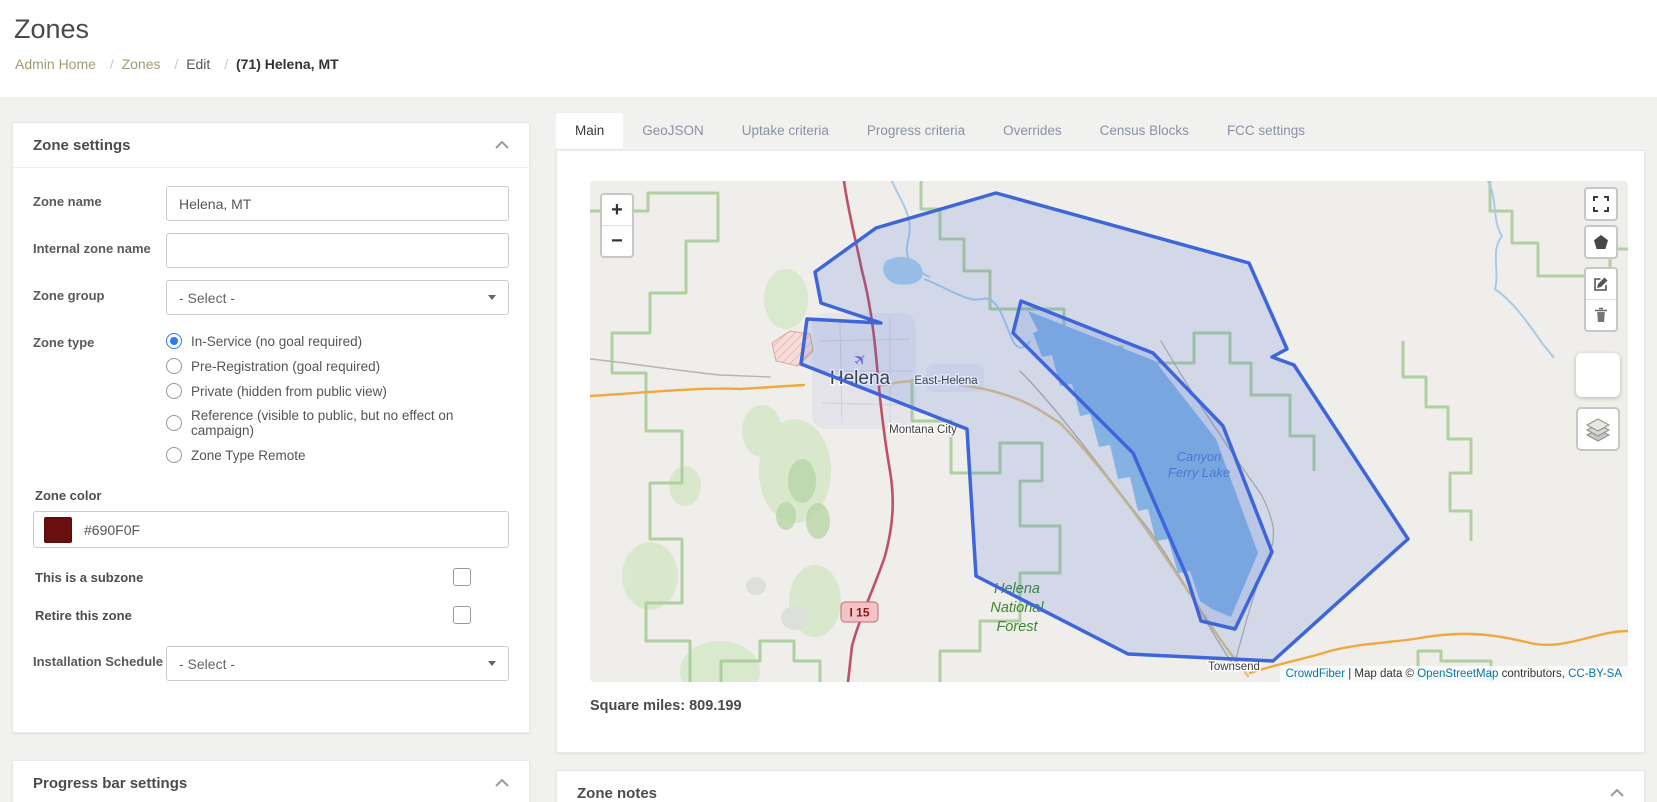 Image resolution: width=1657 pixels, height=802 pixels. I want to click on tab-geojson: GeoJSON, so click(673, 130).